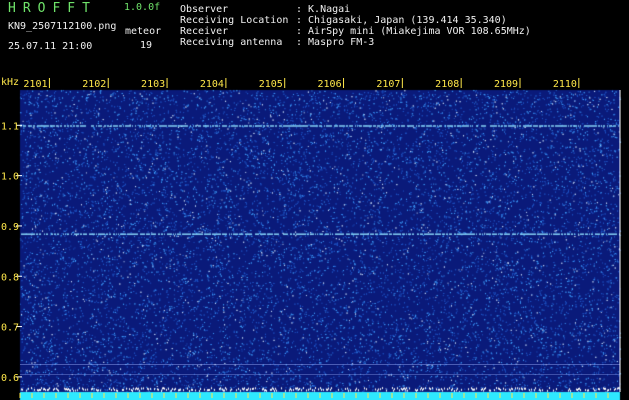 This screenshot has width=629, height=400. Describe the element at coordinates (10, 227) in the screenshot. I see `y-tick-label: 0.9` at that location.